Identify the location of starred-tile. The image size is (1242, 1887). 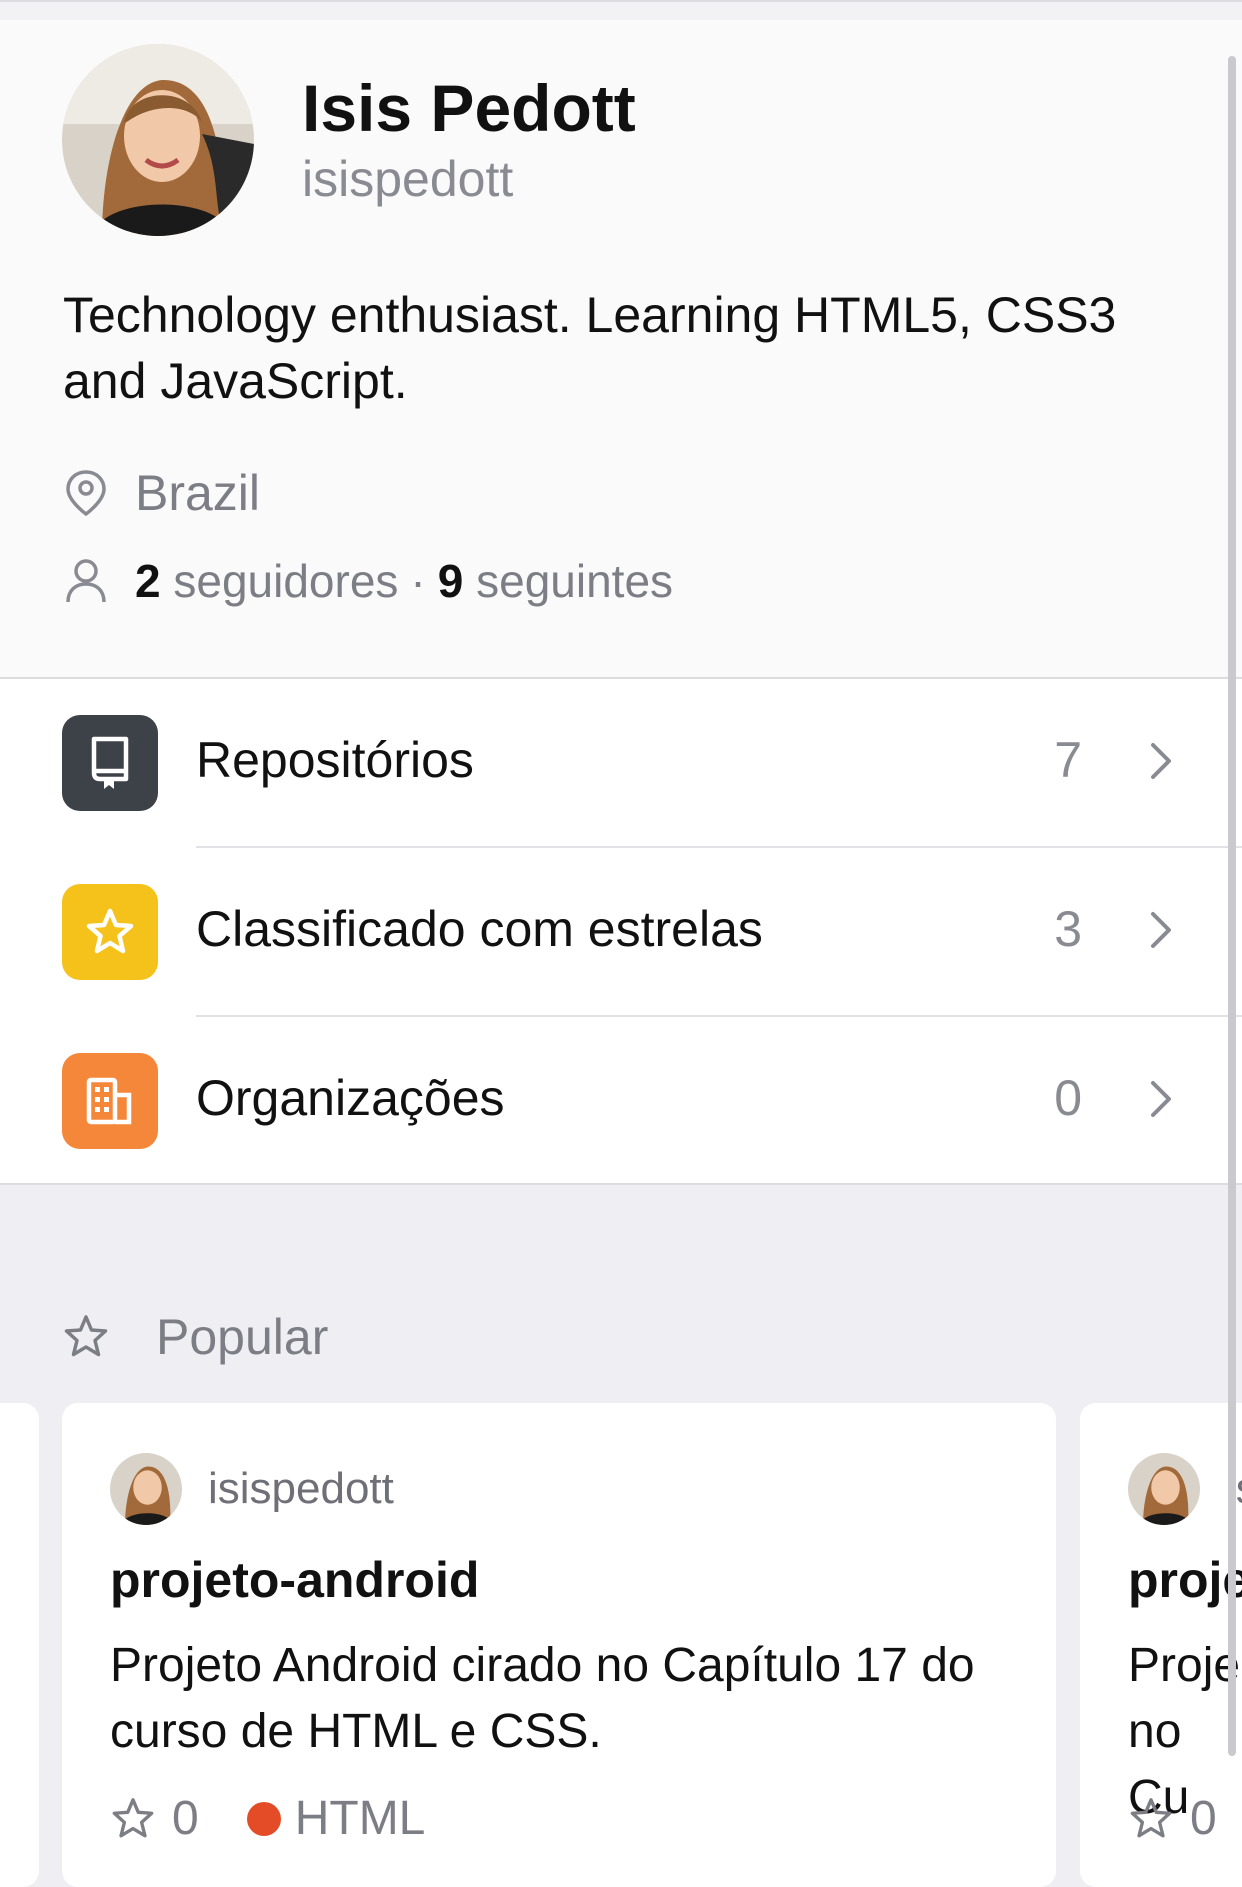
(110, 932).